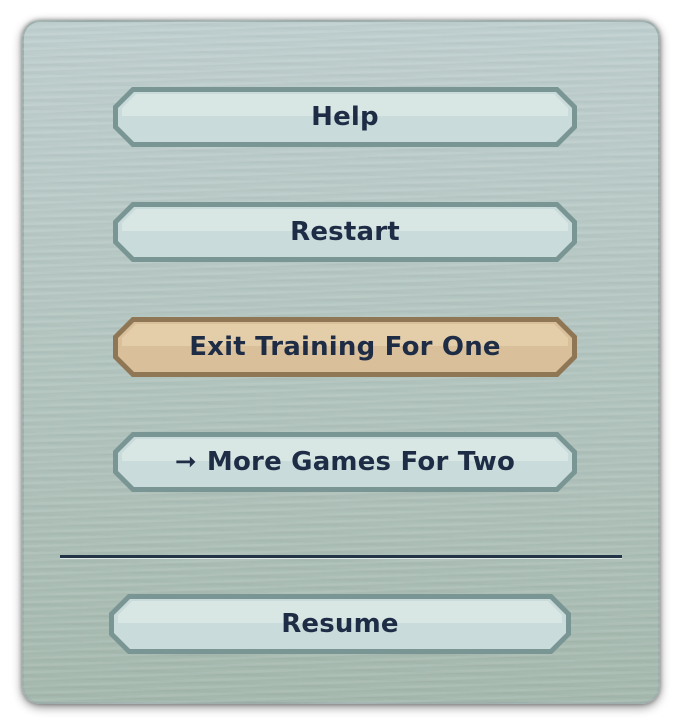  I want to click on help-button: Help, so click(345, 117).